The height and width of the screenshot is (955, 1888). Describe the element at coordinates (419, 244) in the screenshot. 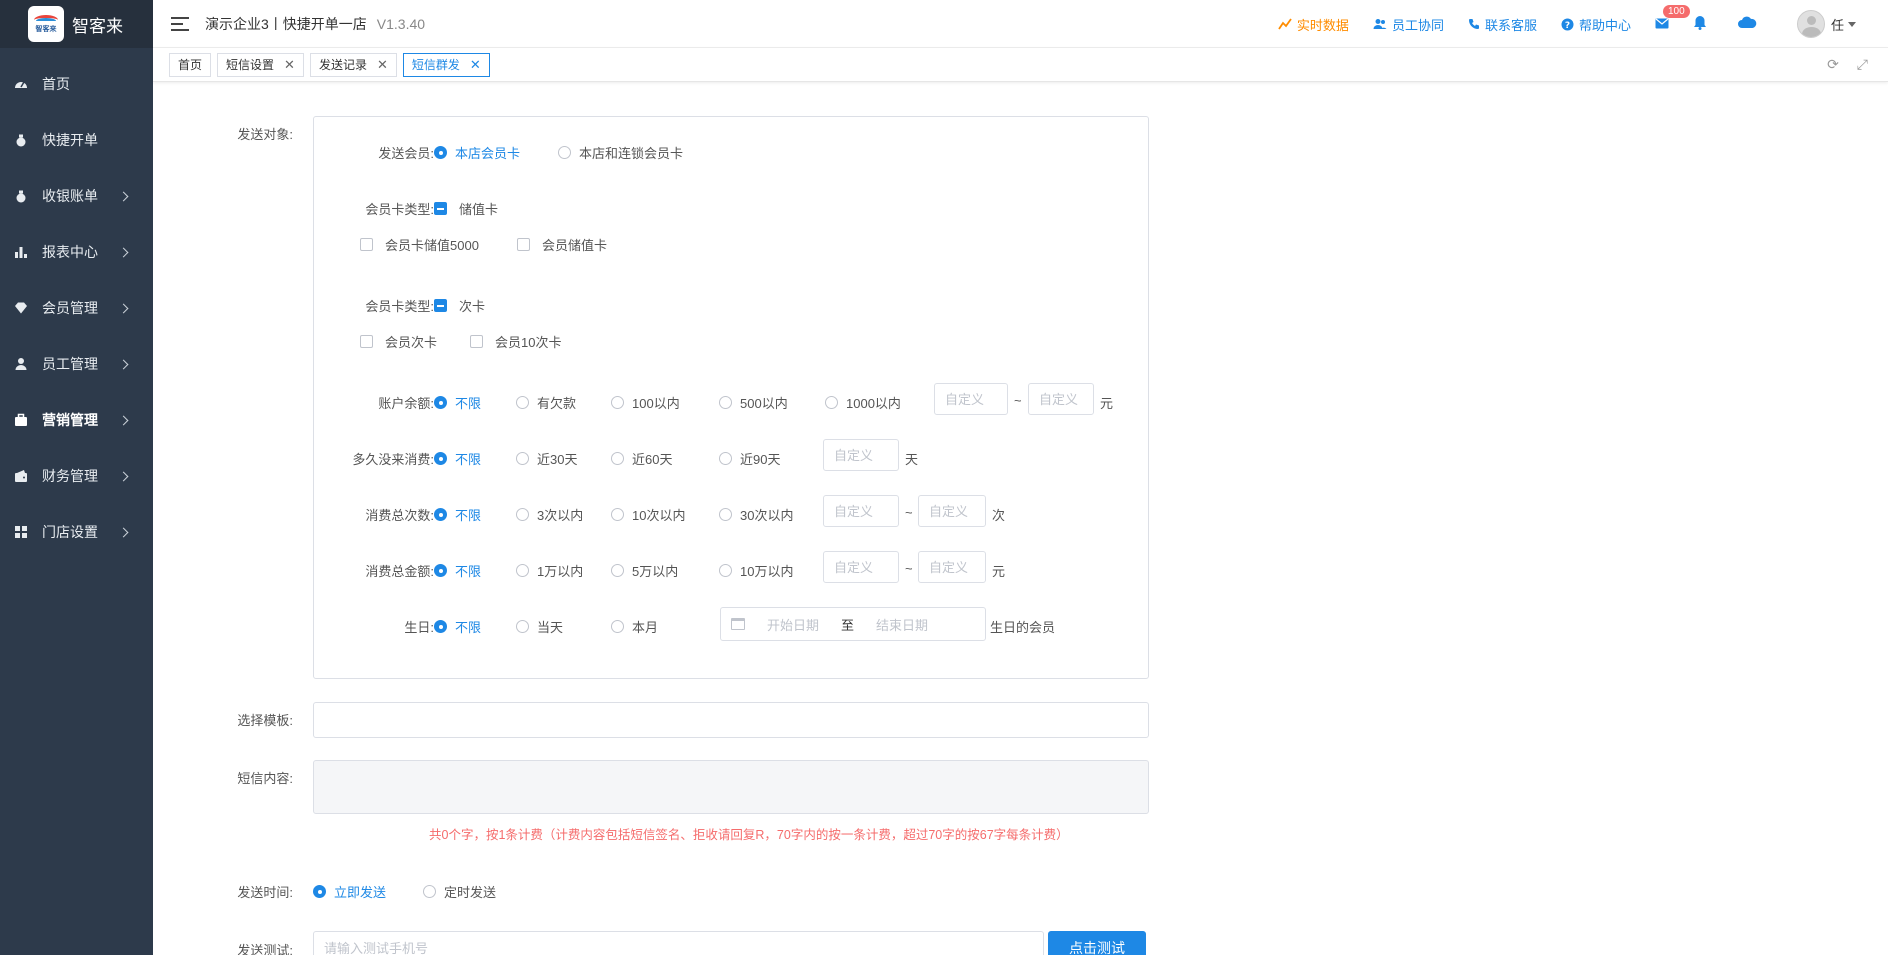

I see `checkbox-card-5000: 会员卡储值5000` at that location.